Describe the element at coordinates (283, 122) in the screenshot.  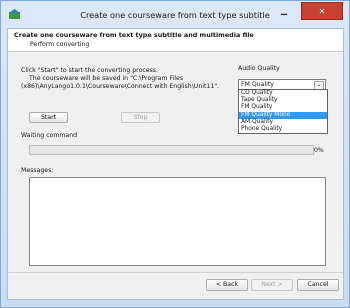
I see `option-am-quality: AM Quality` at that location.